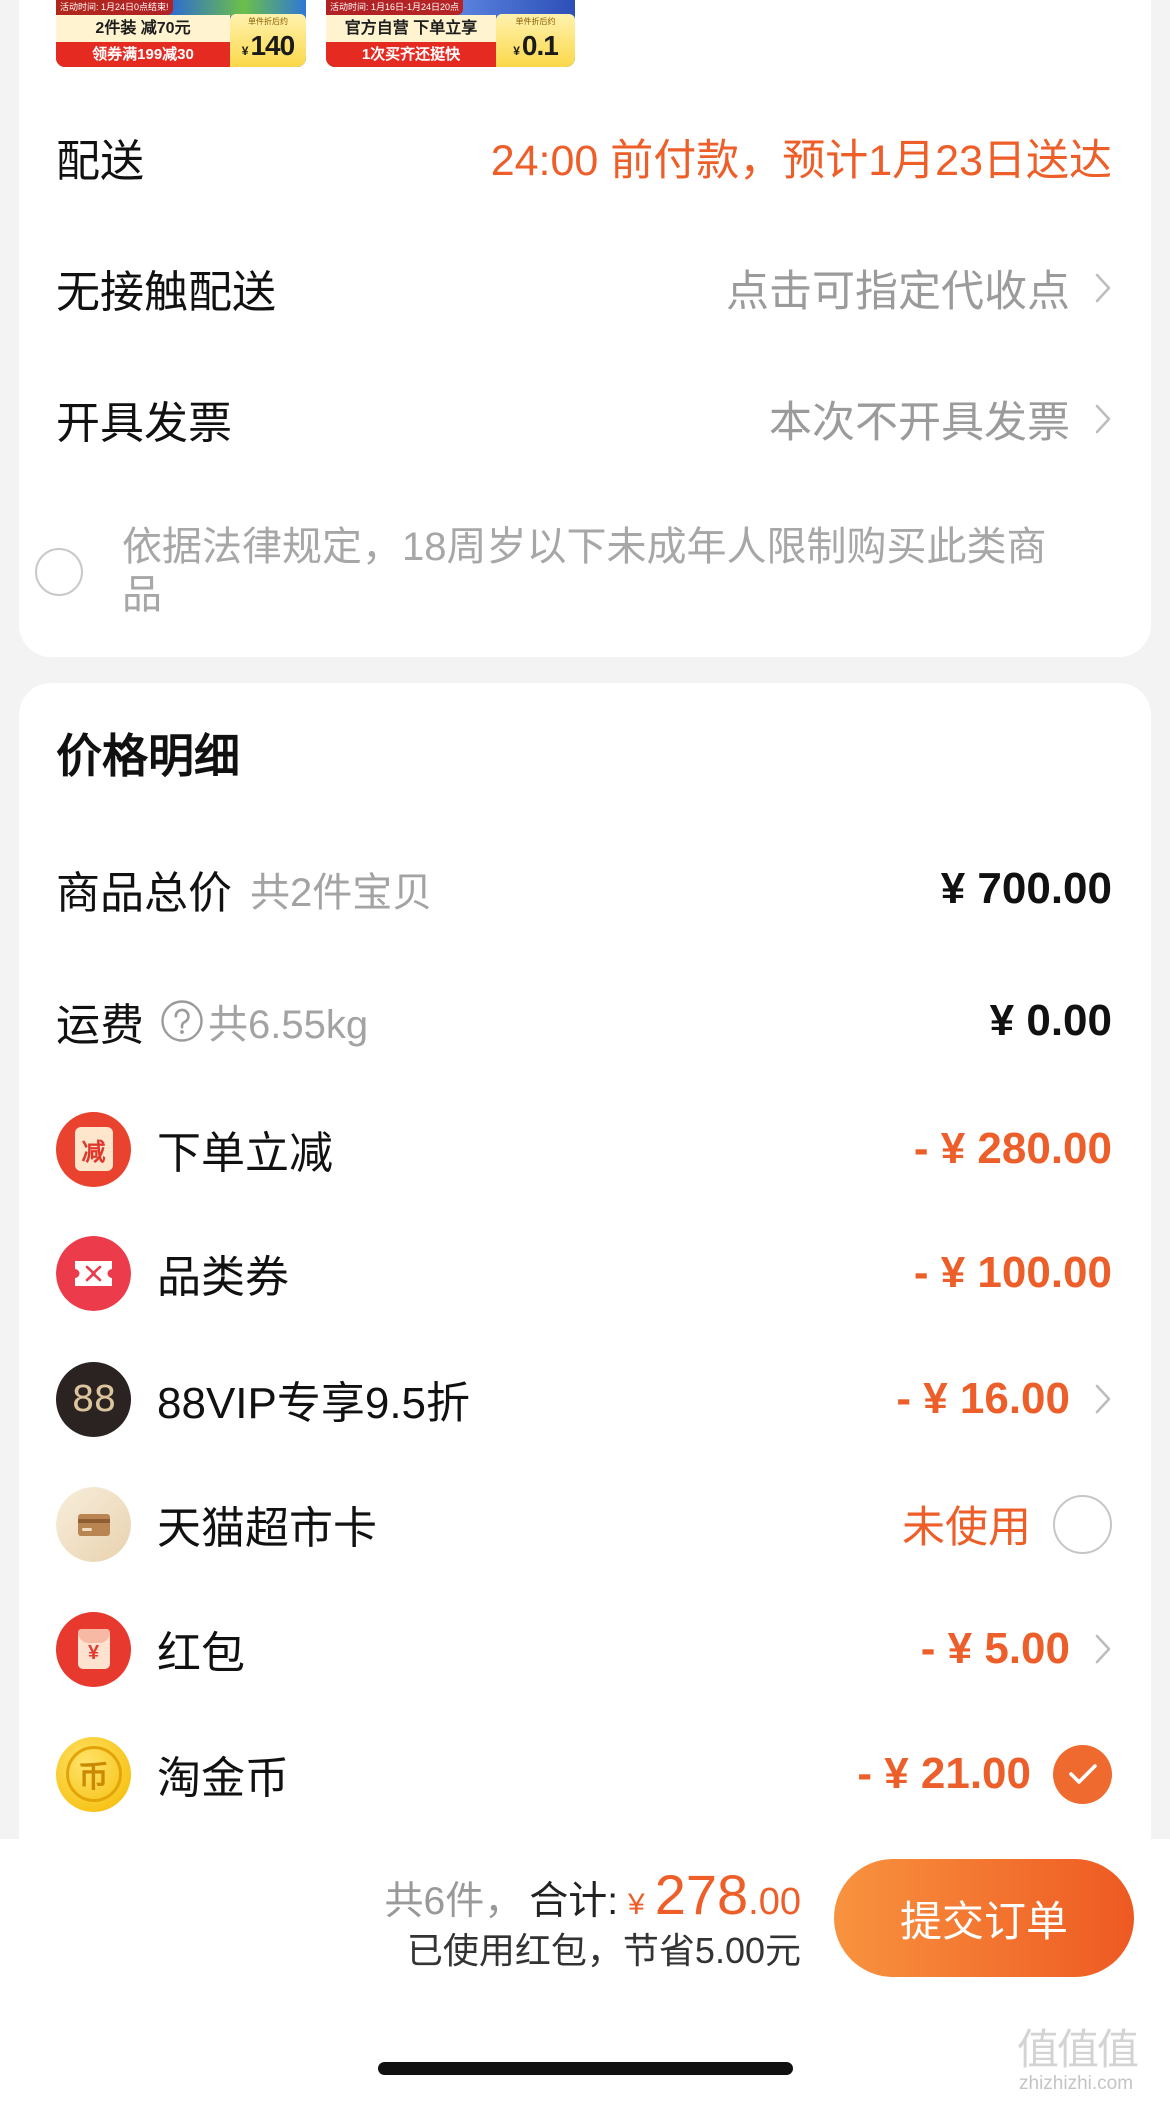  I want to click on delivery-label: 配送, so click(100, 161).